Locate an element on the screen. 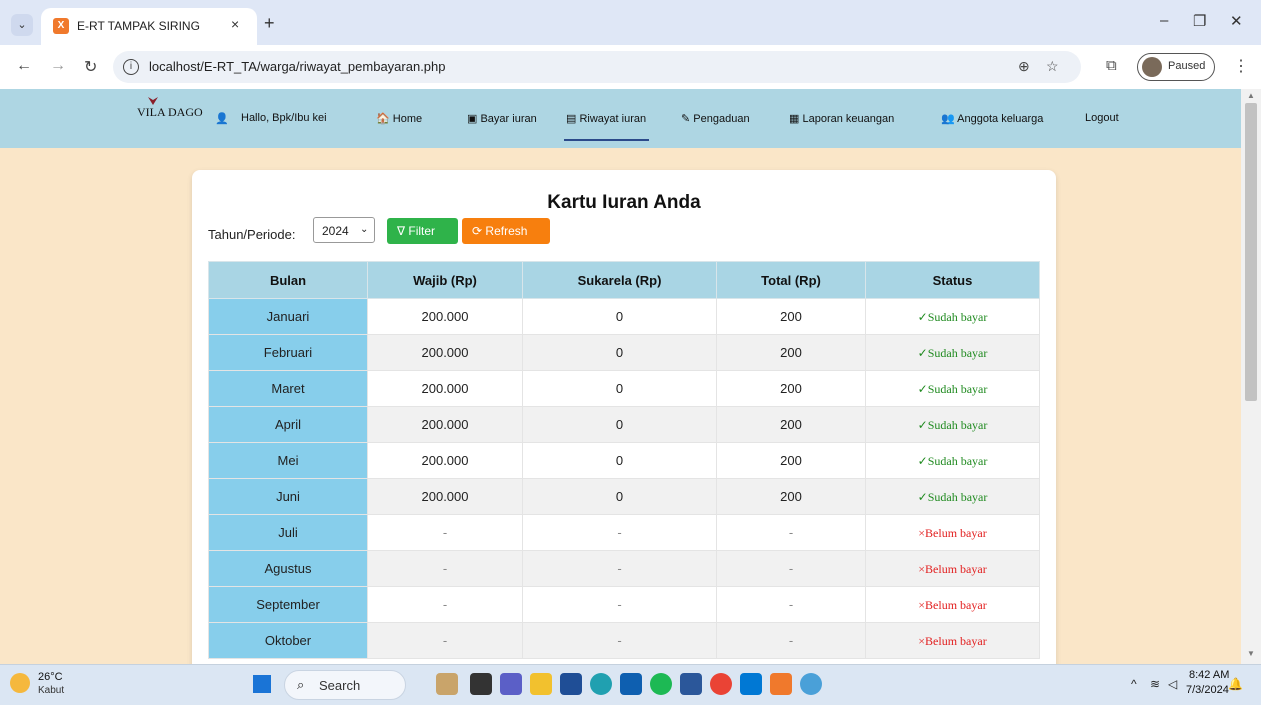  extensions-icon: ⧉ is located at coordinates (1111, 65).